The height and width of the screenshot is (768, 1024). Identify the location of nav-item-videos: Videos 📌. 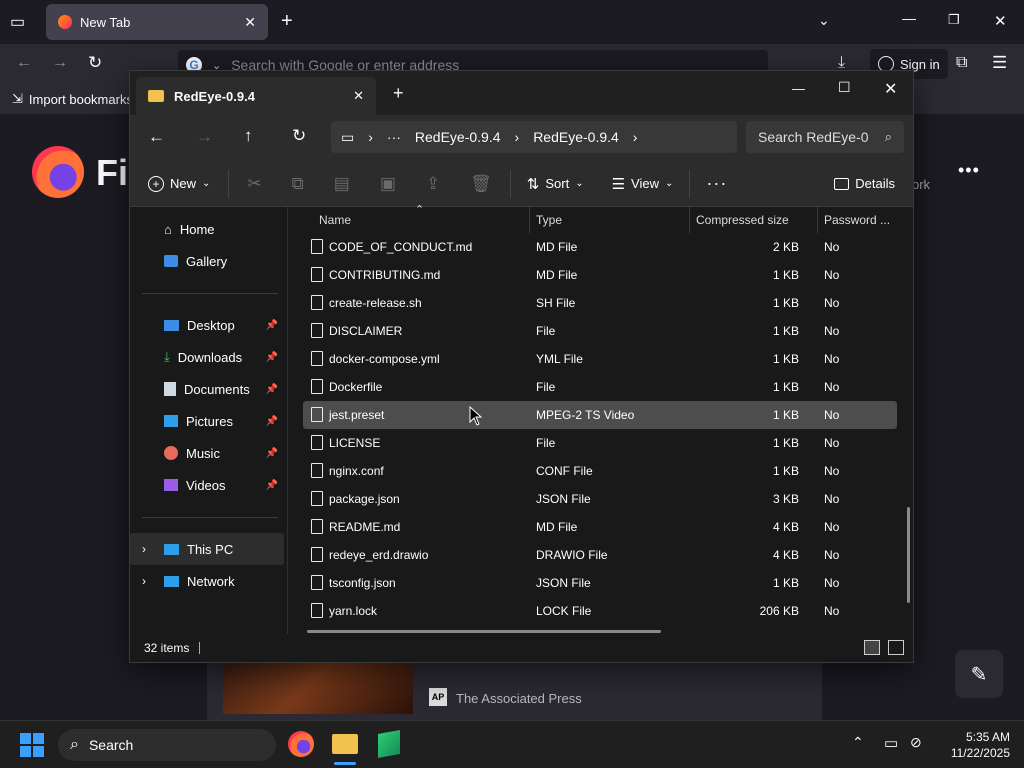
(209, 485).